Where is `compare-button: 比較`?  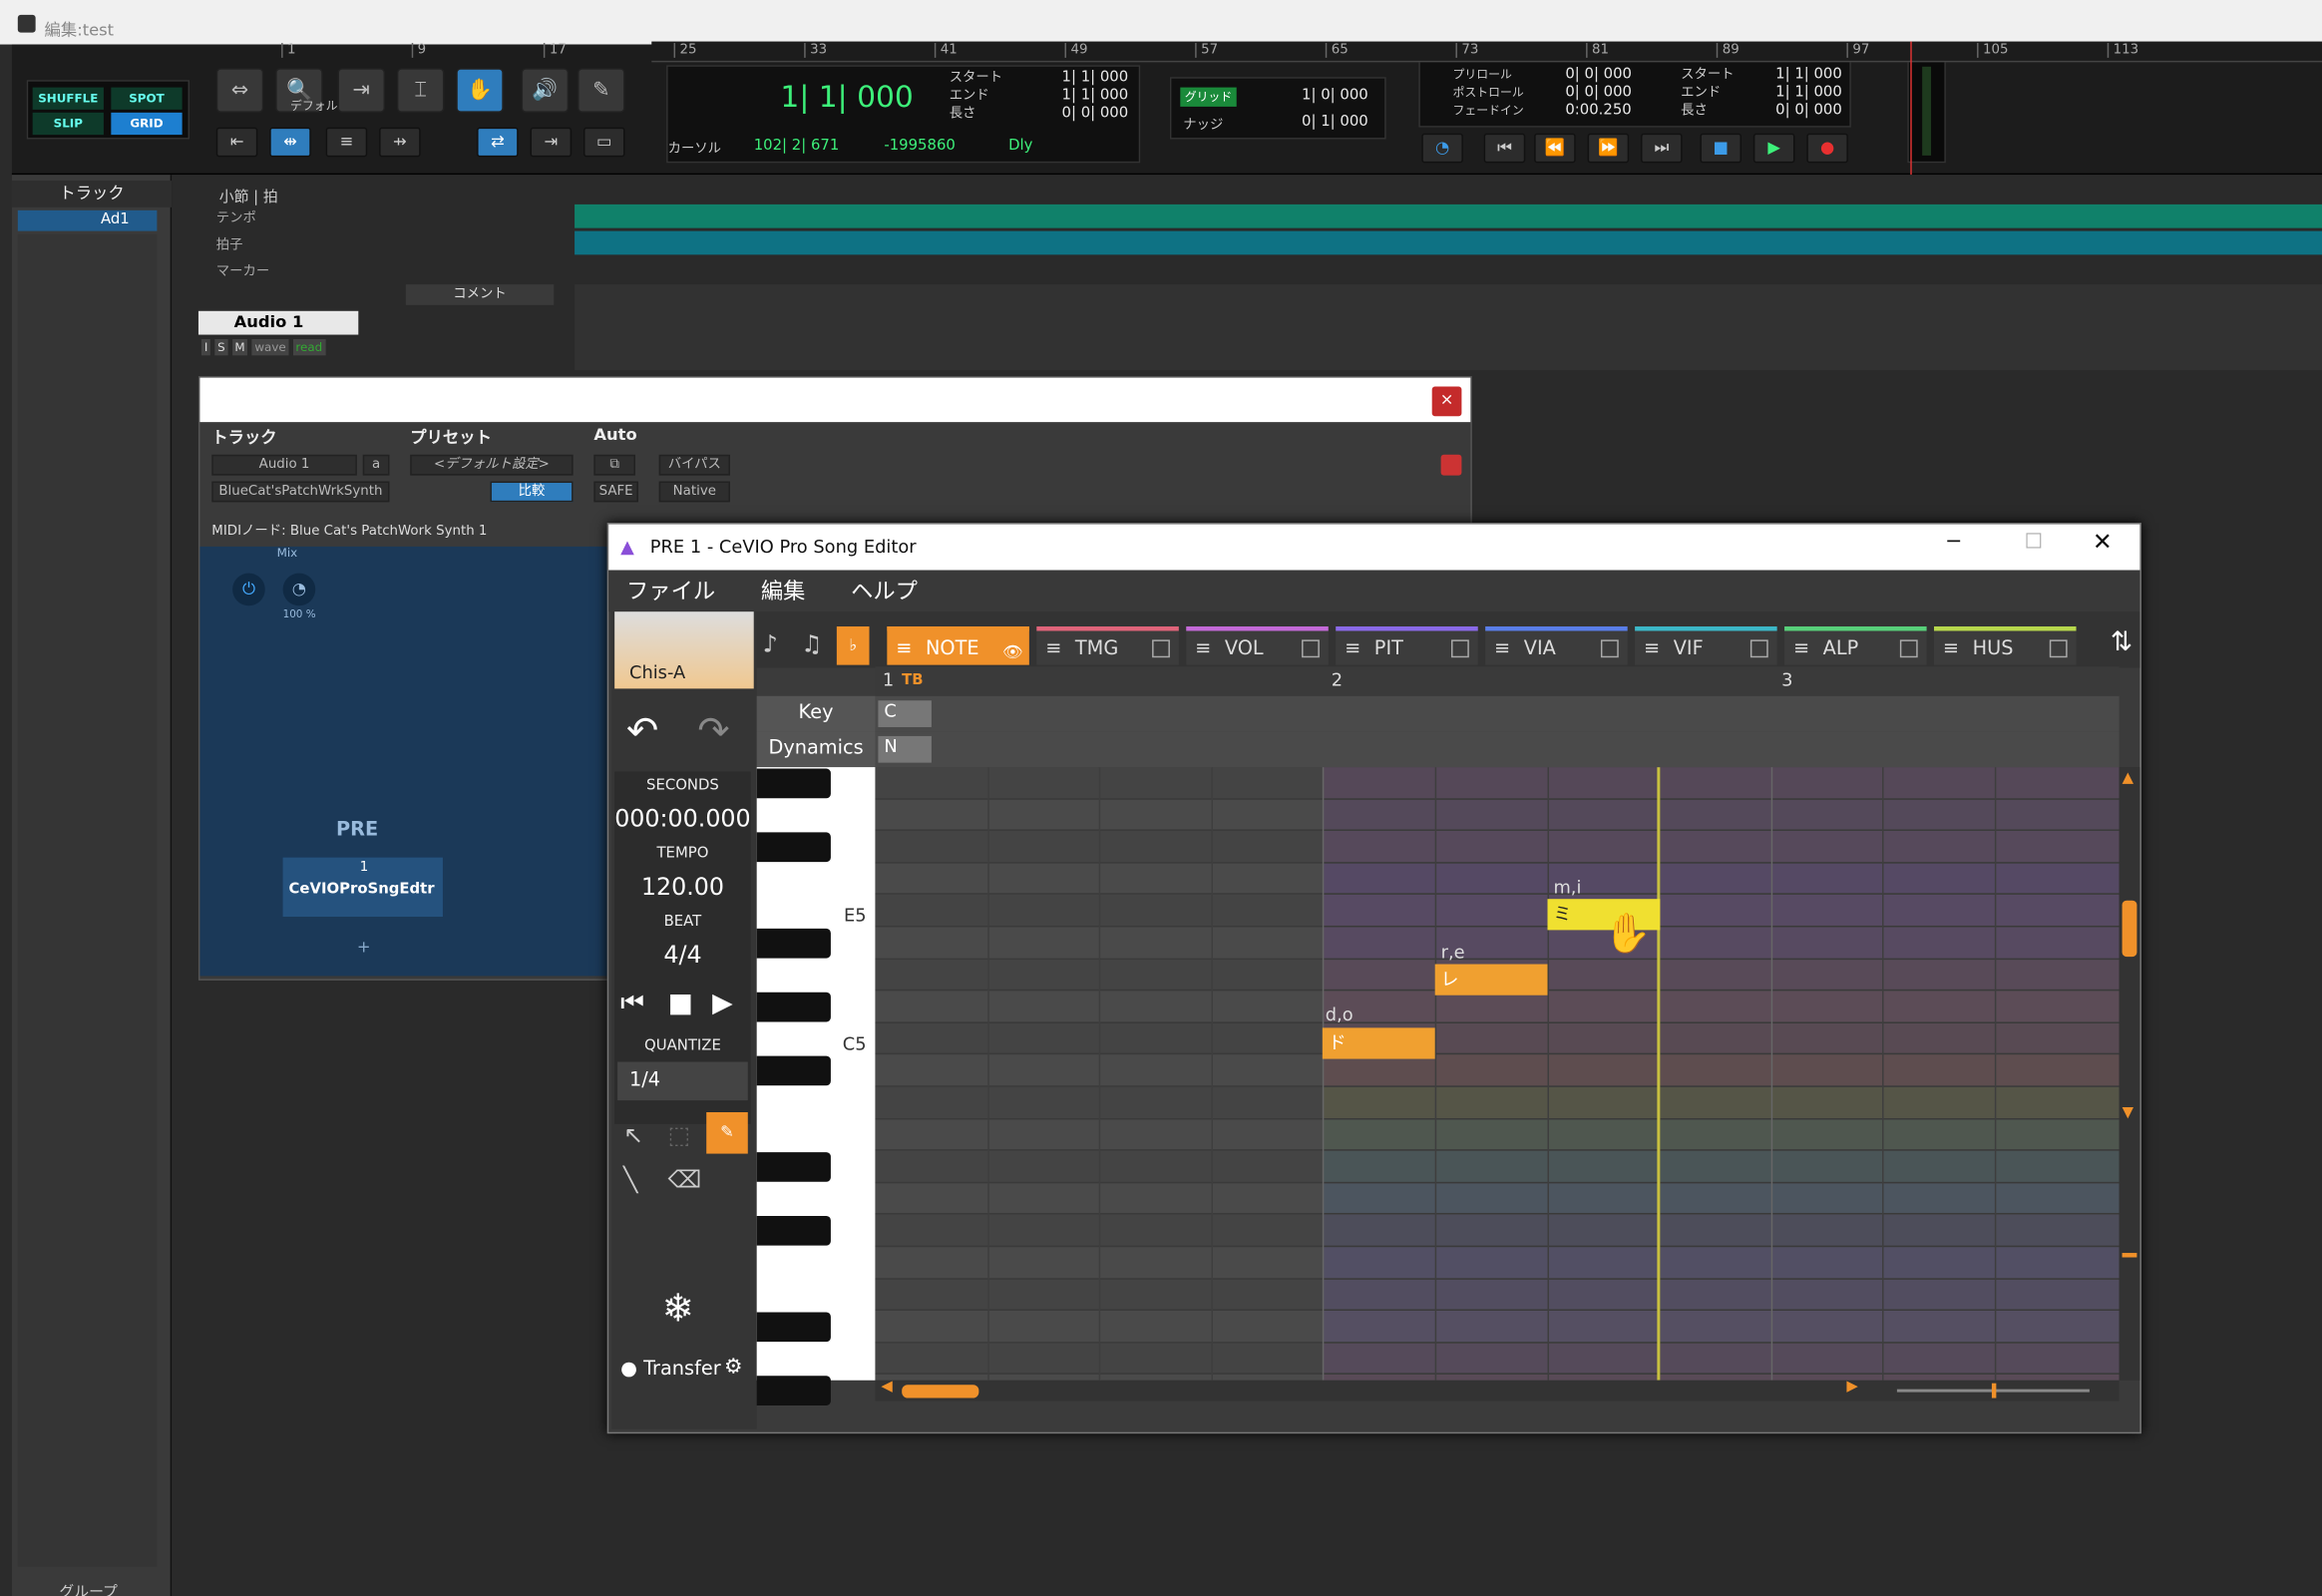 compare-button: 比較 is located at coordinates (532, 492).